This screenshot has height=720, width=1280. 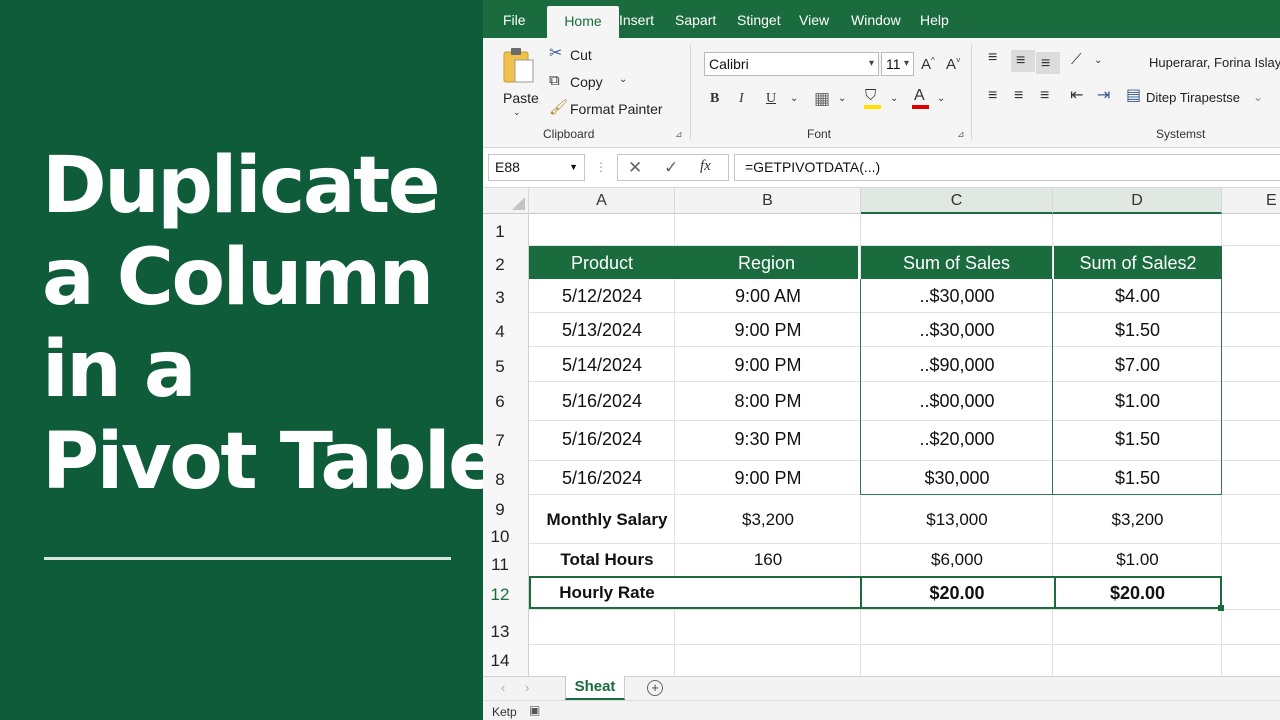 What do you see at coordinates (607, 520) in the screenshot?
I see `cell-monthly-salary-label: Monthly Salary` at bounding box center [607, 520].